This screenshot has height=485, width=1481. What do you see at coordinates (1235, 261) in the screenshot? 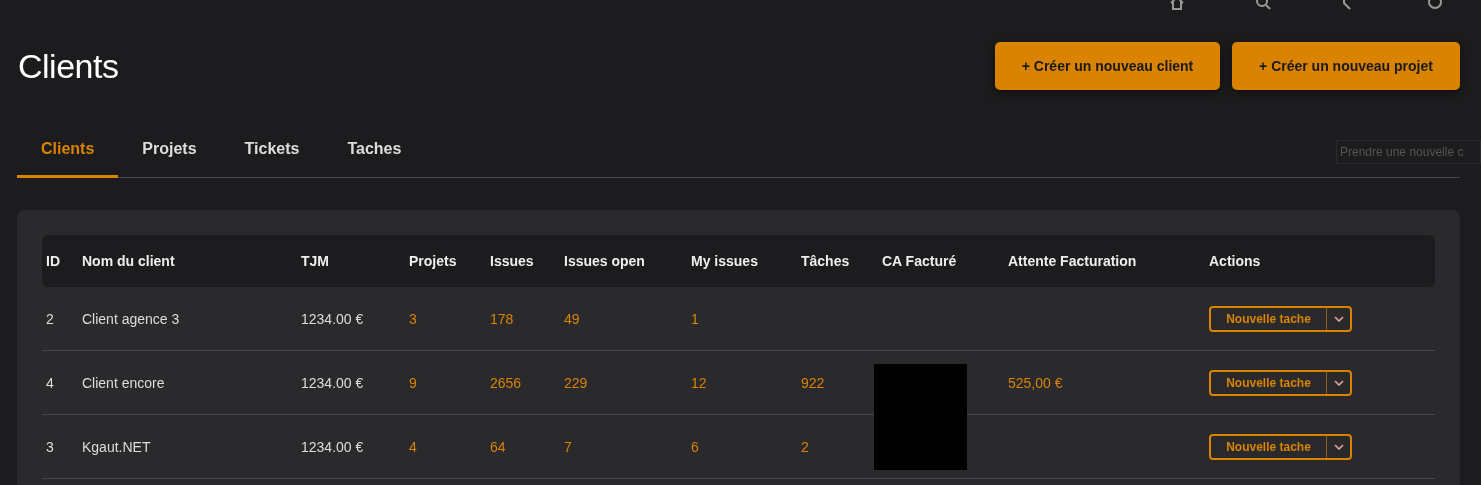
I see `column-header: Actions` at bounding box center [1235, 261].